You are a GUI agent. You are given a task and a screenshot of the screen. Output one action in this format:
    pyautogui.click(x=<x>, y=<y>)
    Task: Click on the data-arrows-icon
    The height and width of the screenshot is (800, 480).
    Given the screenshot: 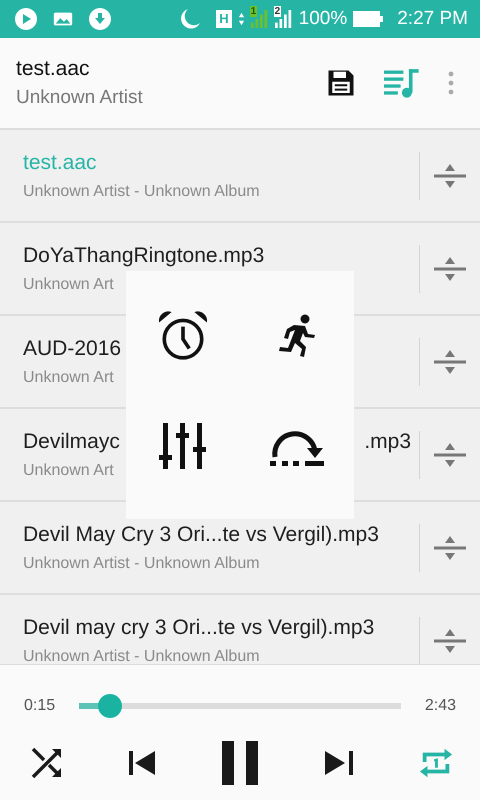 What is the action you would take?
    pyautogui.click(x=241, y=19)
    